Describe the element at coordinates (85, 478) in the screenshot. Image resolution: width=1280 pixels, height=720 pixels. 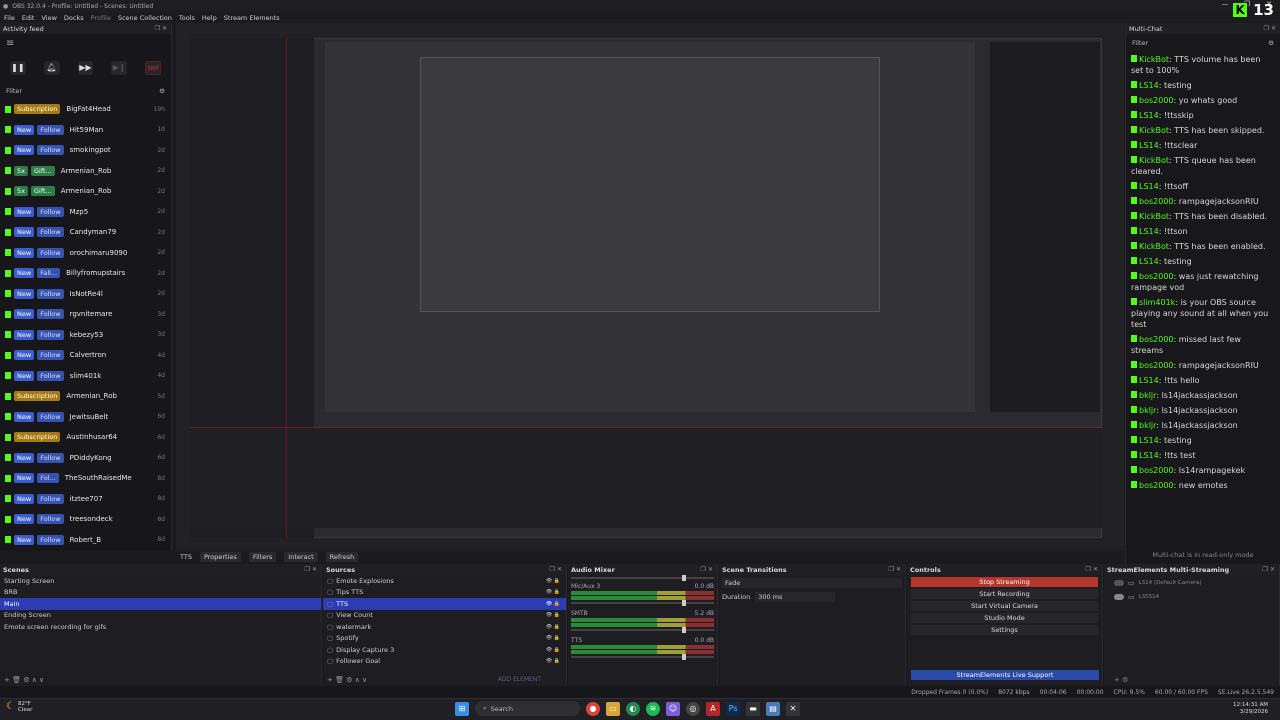
I see `feed-item: New Fol... TheSouthRaisedMe 8d` at that location.